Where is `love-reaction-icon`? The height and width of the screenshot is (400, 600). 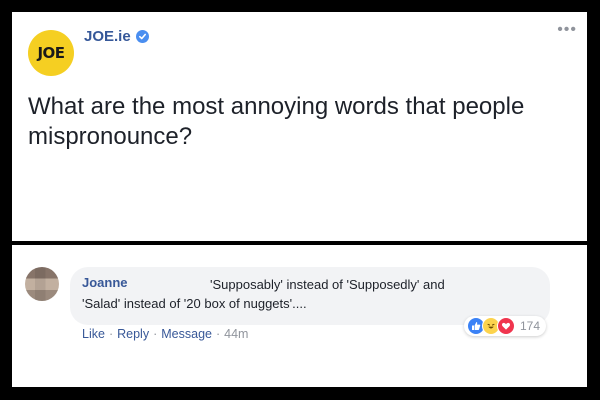 love-reaction-icon is located at coordinates (506, 326).